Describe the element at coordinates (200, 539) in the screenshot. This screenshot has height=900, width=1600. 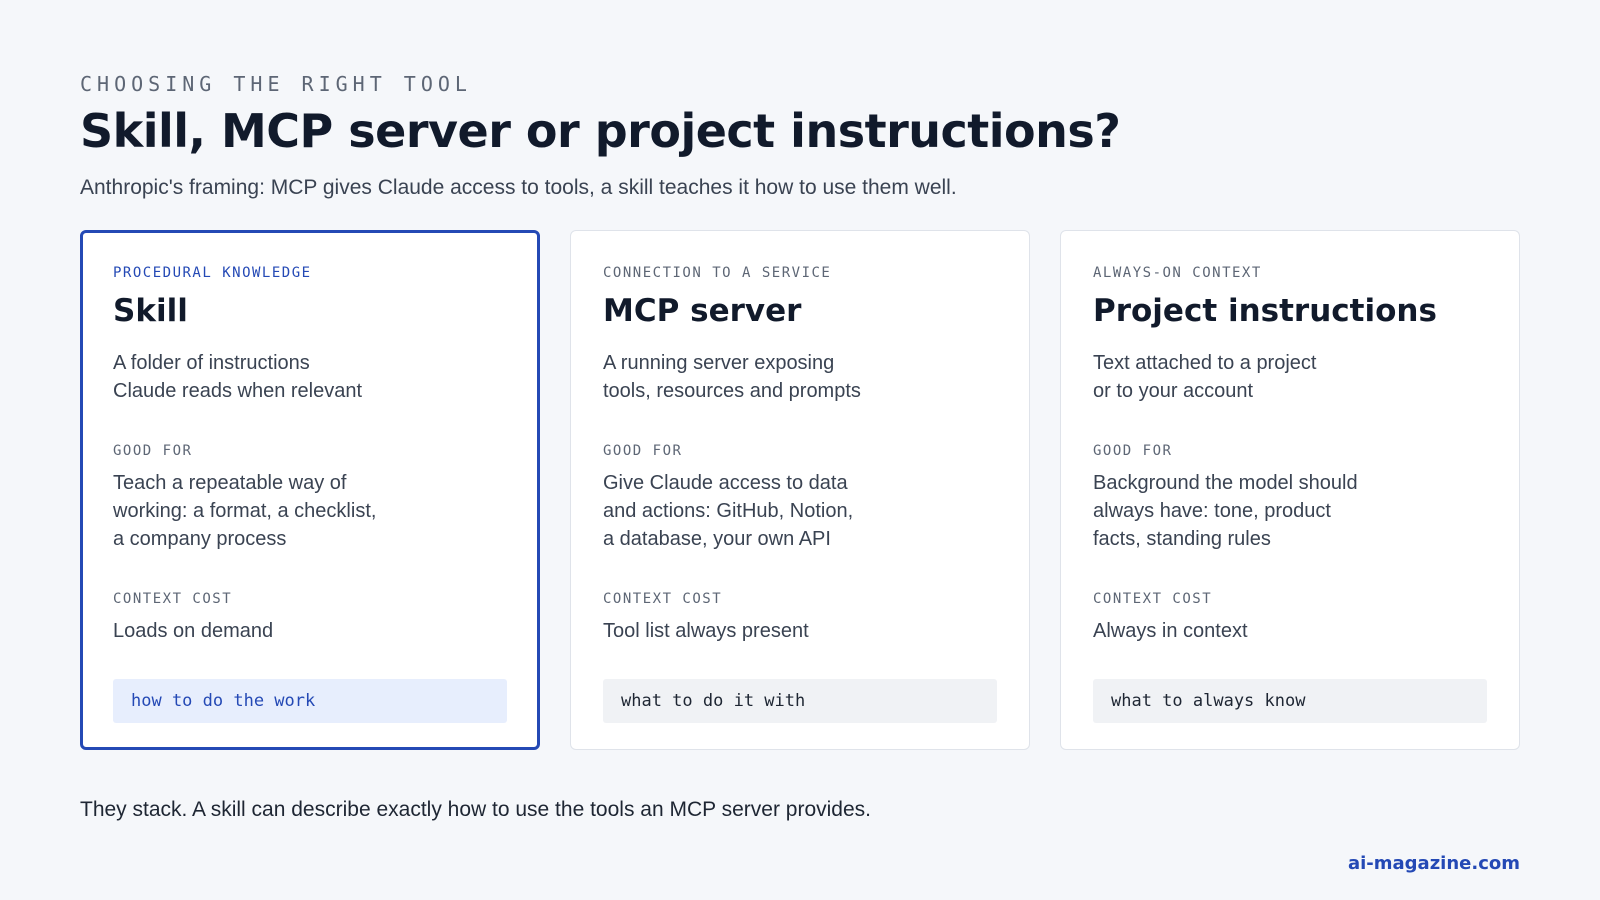
I see `good-for-line: a company process` at that location.